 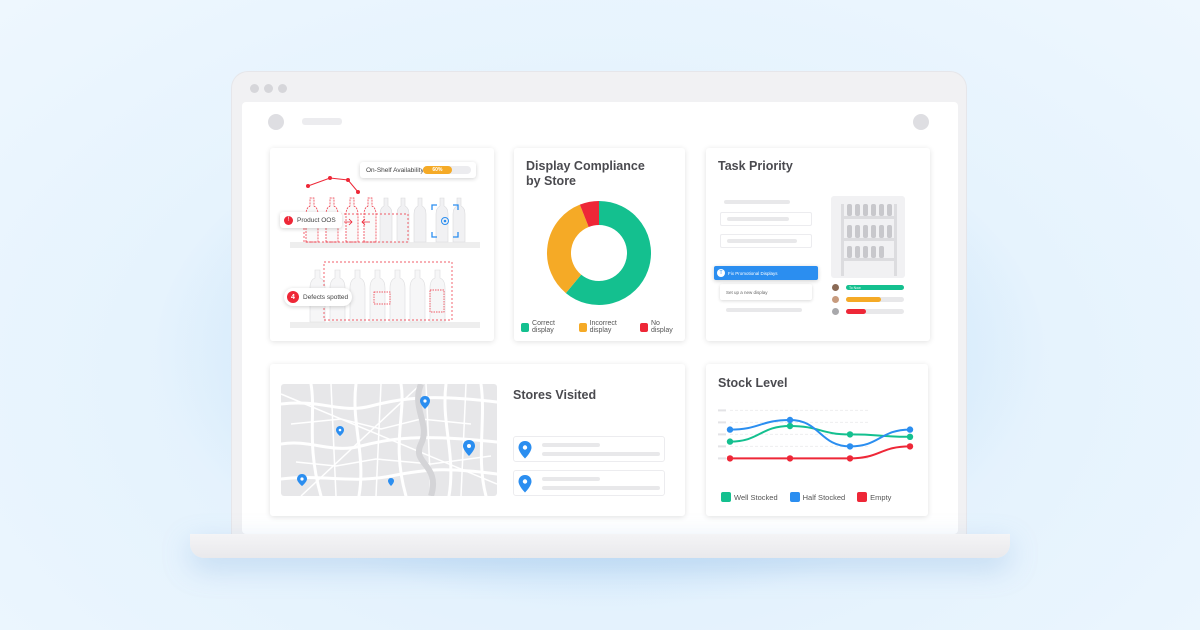 What do you see at coordinates (755, 166) in the screenshot?
I see `task-priority-title: Task Priority` at bounding box center [755, 166].